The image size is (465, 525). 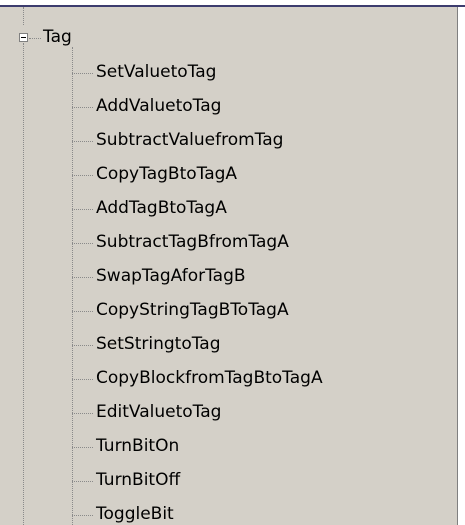 What do you see at coordinates (72, 286) in the screenshot?
I see `child-guide-line` at bounding box center [72, 286].